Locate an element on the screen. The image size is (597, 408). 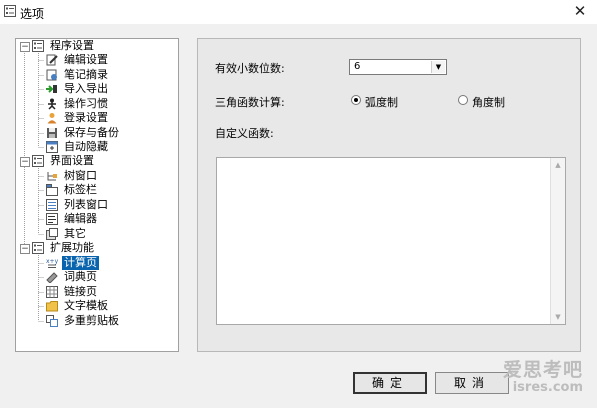
tree-item-label: 笔记摘录 is located at coordinates (86, 74).